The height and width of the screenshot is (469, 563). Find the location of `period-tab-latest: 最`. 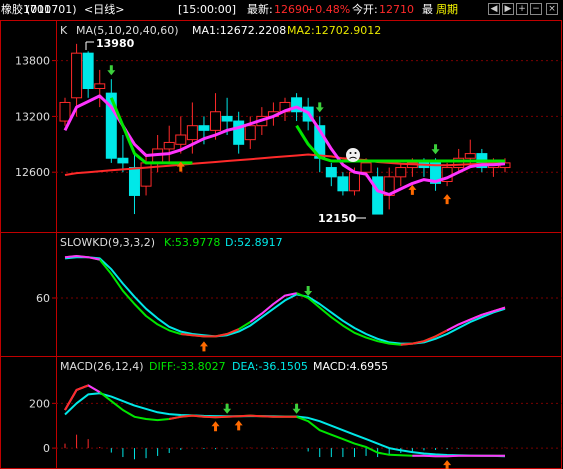

period-tab-latest: 最 is located at coordinates (427, 10).